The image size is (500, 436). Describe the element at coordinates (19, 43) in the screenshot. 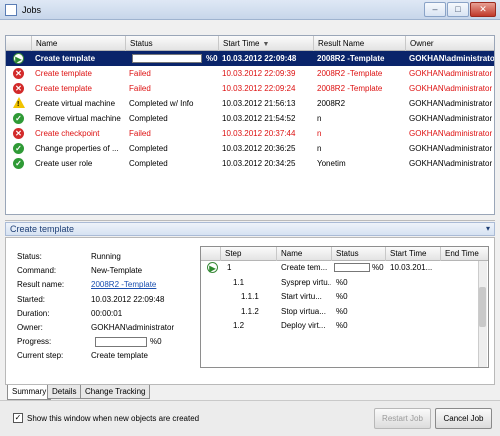

I see `col-icon` at that location.